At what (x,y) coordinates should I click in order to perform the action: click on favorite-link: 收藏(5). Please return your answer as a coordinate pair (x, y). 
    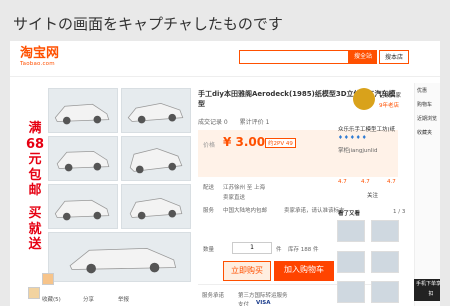
    Looking at the image, I should click on (51, 299).